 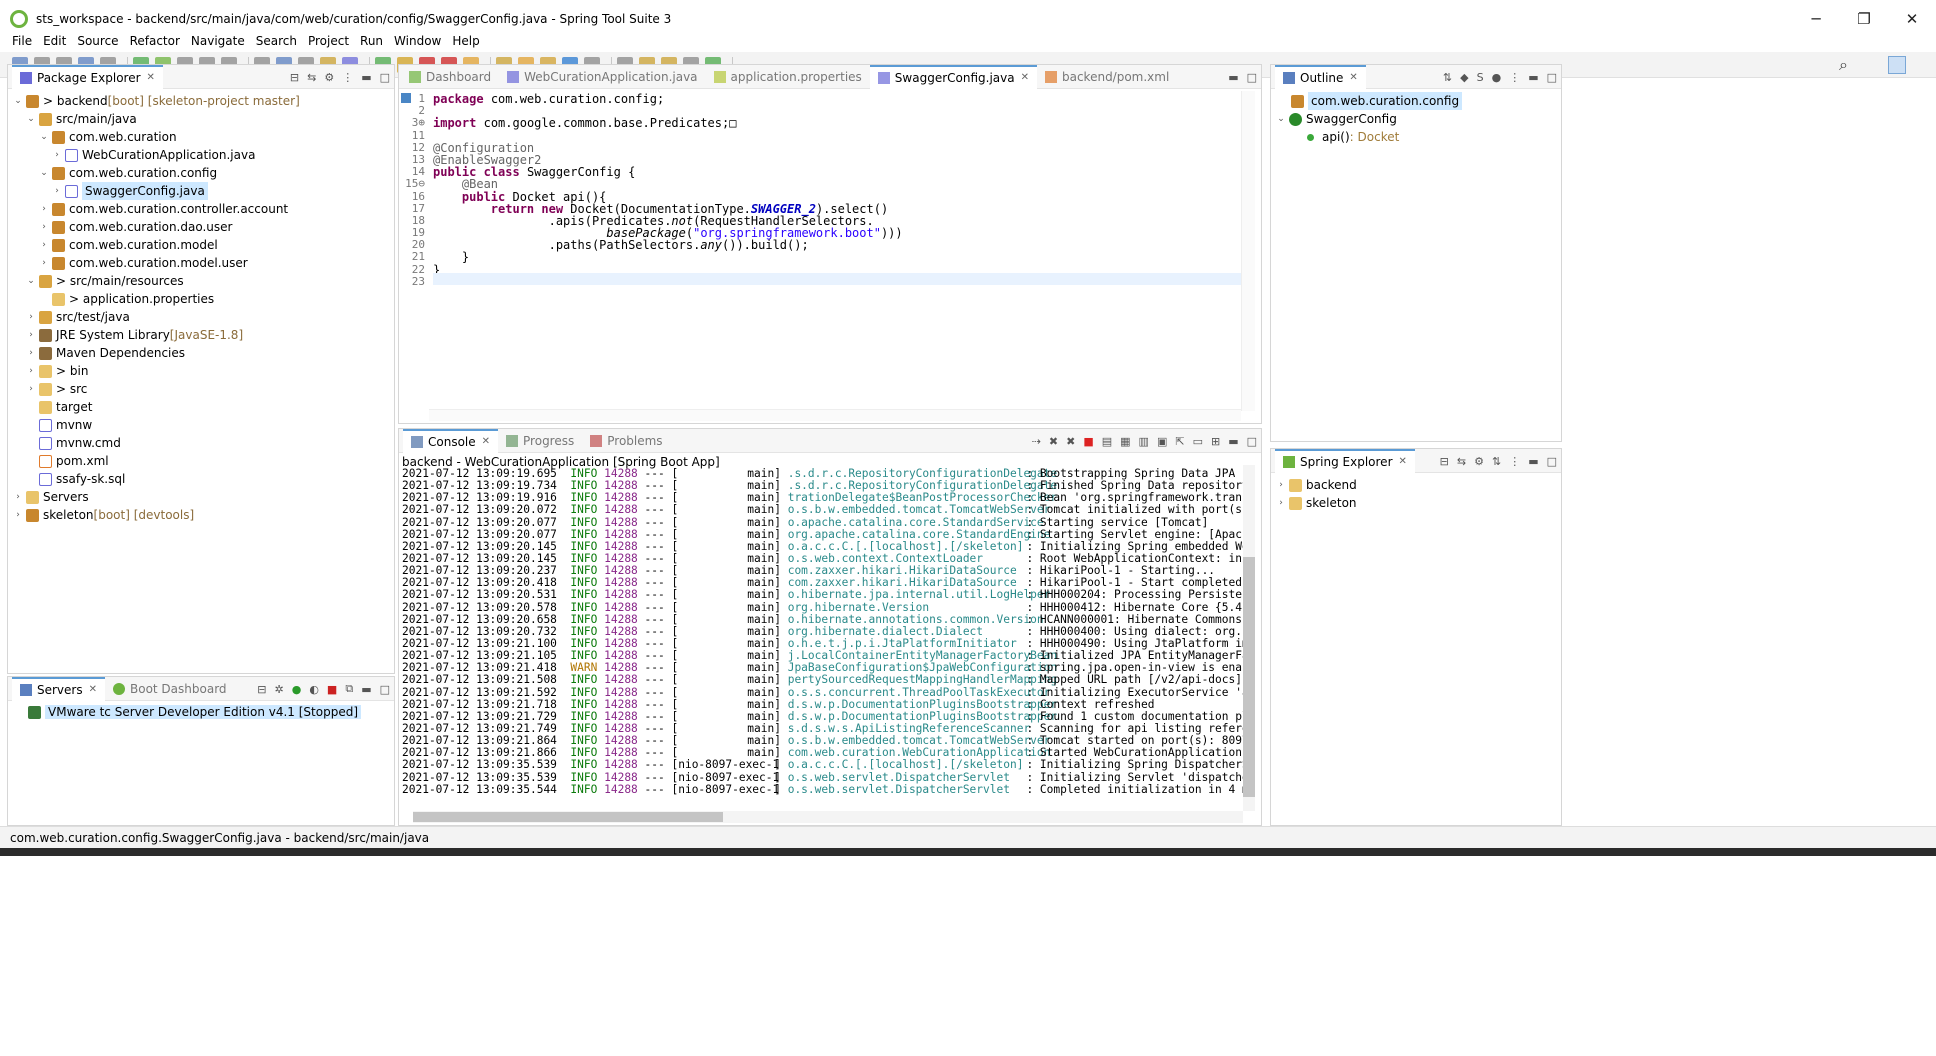 What do you see at coordinates (203, 209) in the screenshot?
I see `tree-item: › com.web.curation.controller.account` at bounding box center [203, 209].